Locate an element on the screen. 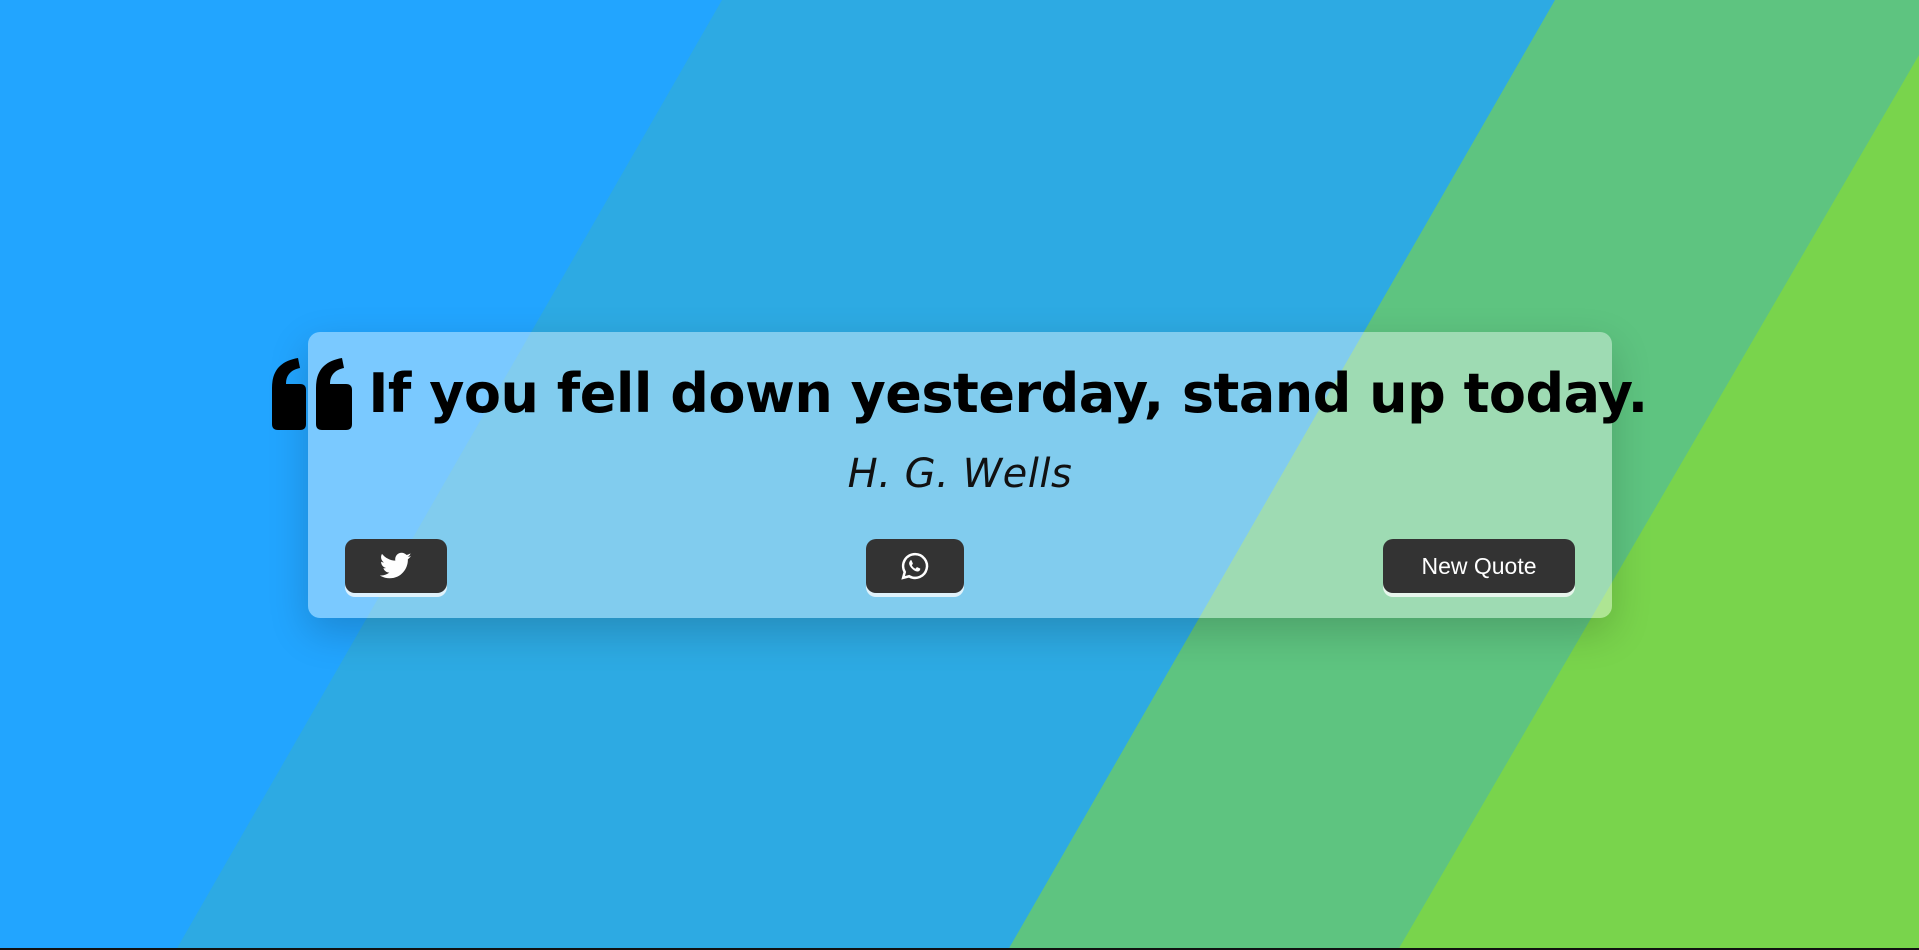 Image resolution: width=1919 pixels, height=950 pixels. quote-author: H. G. Wells is located at coordinates (960, 474).